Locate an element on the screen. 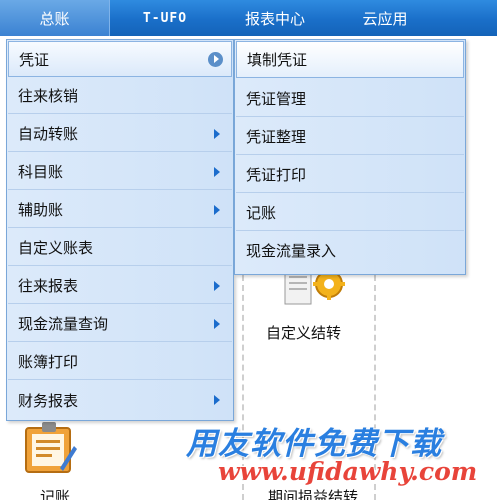  watermark-url: www.ufidawhy.com is located at coordinates (348, 471).